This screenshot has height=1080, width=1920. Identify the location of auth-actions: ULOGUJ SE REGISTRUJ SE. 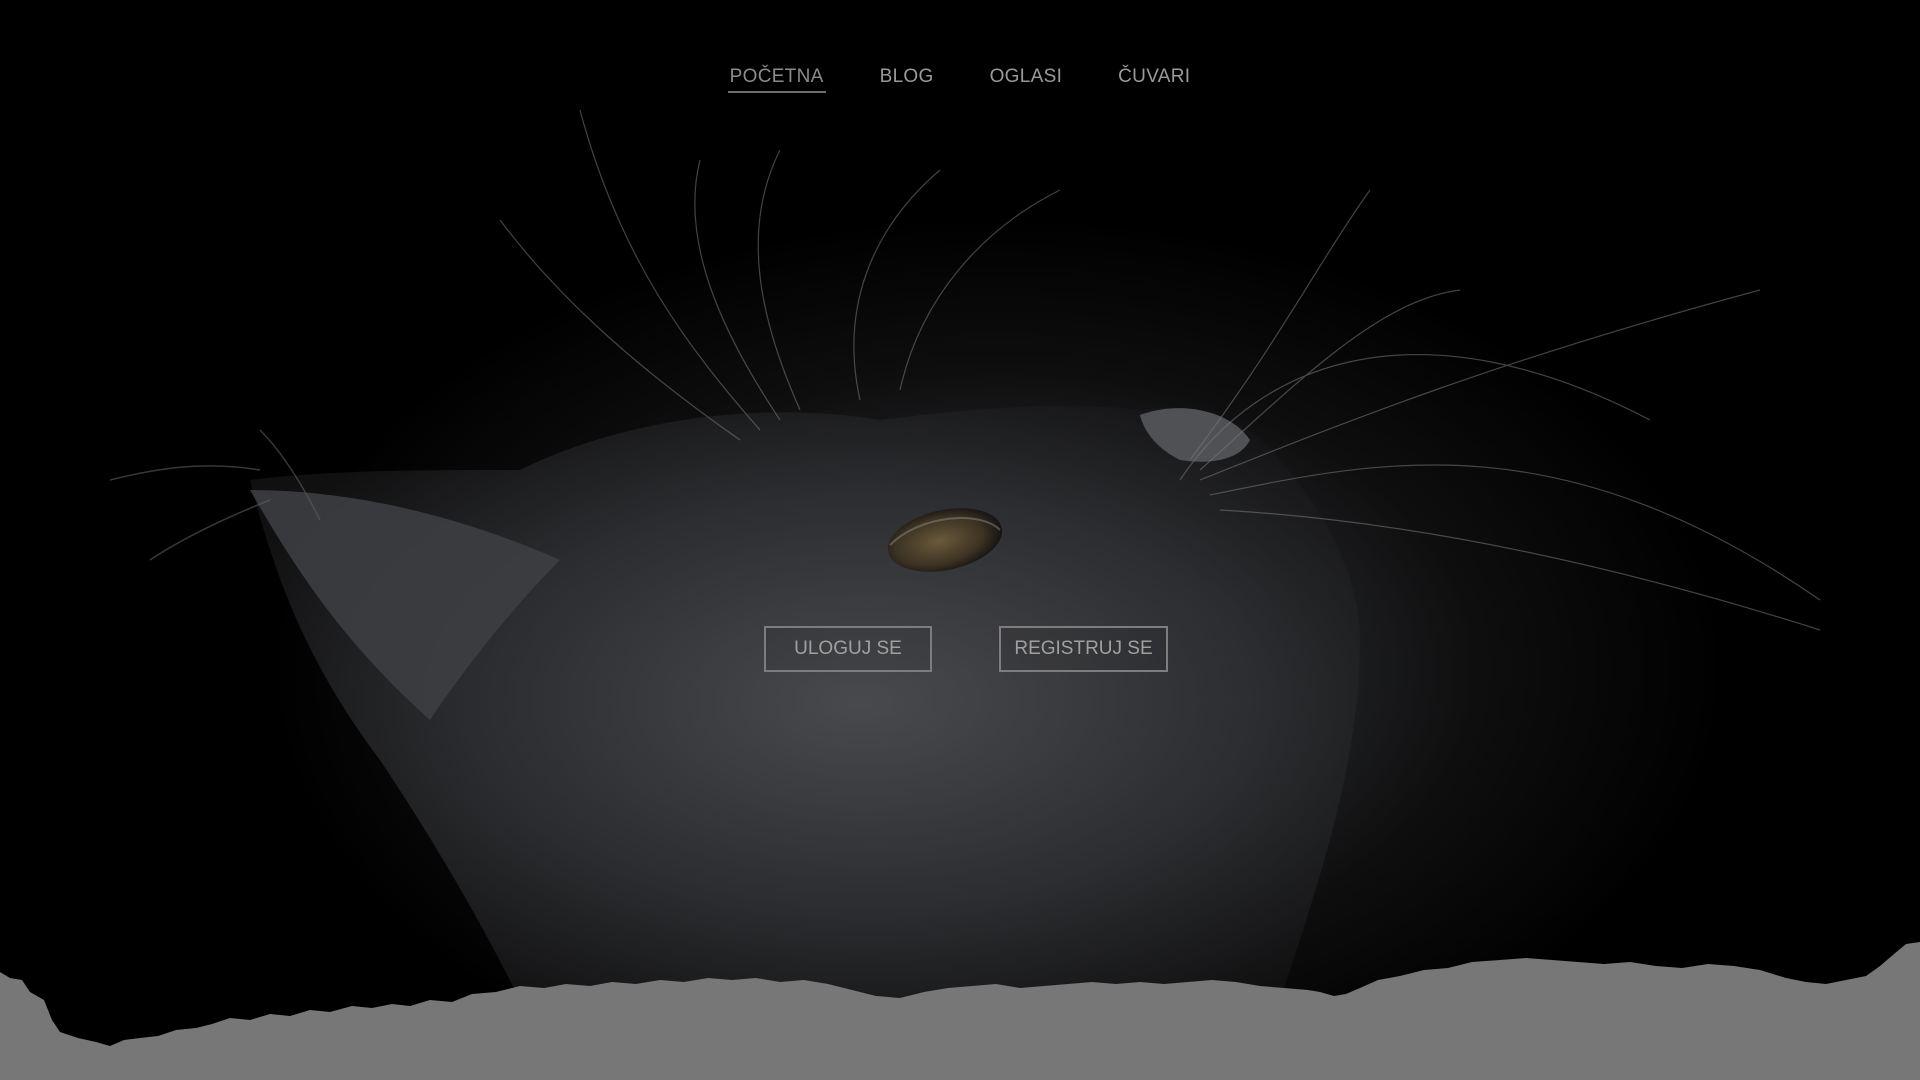
(960, 649).